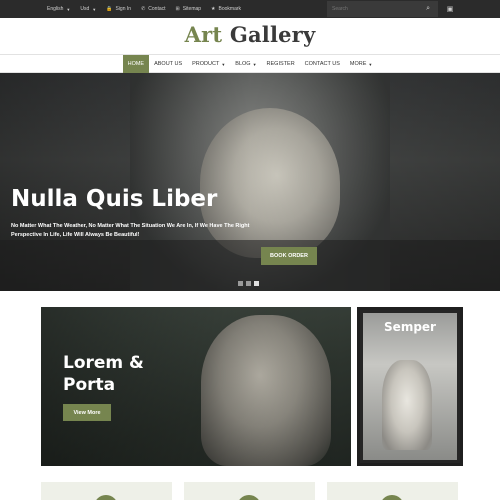 Image resolution: width=500 pixels, height=500 pixels. Describe the element at coordinates (243, 64) in the screenshot. I see `nav-label: BLOG` at that location.